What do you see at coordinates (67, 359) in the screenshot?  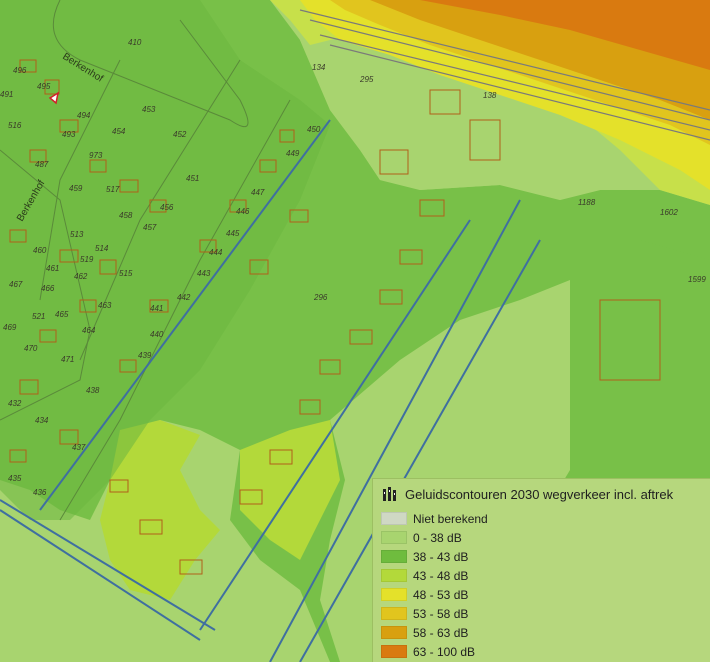 I see `parcel-label: 471` at bounding box center [67, 359].